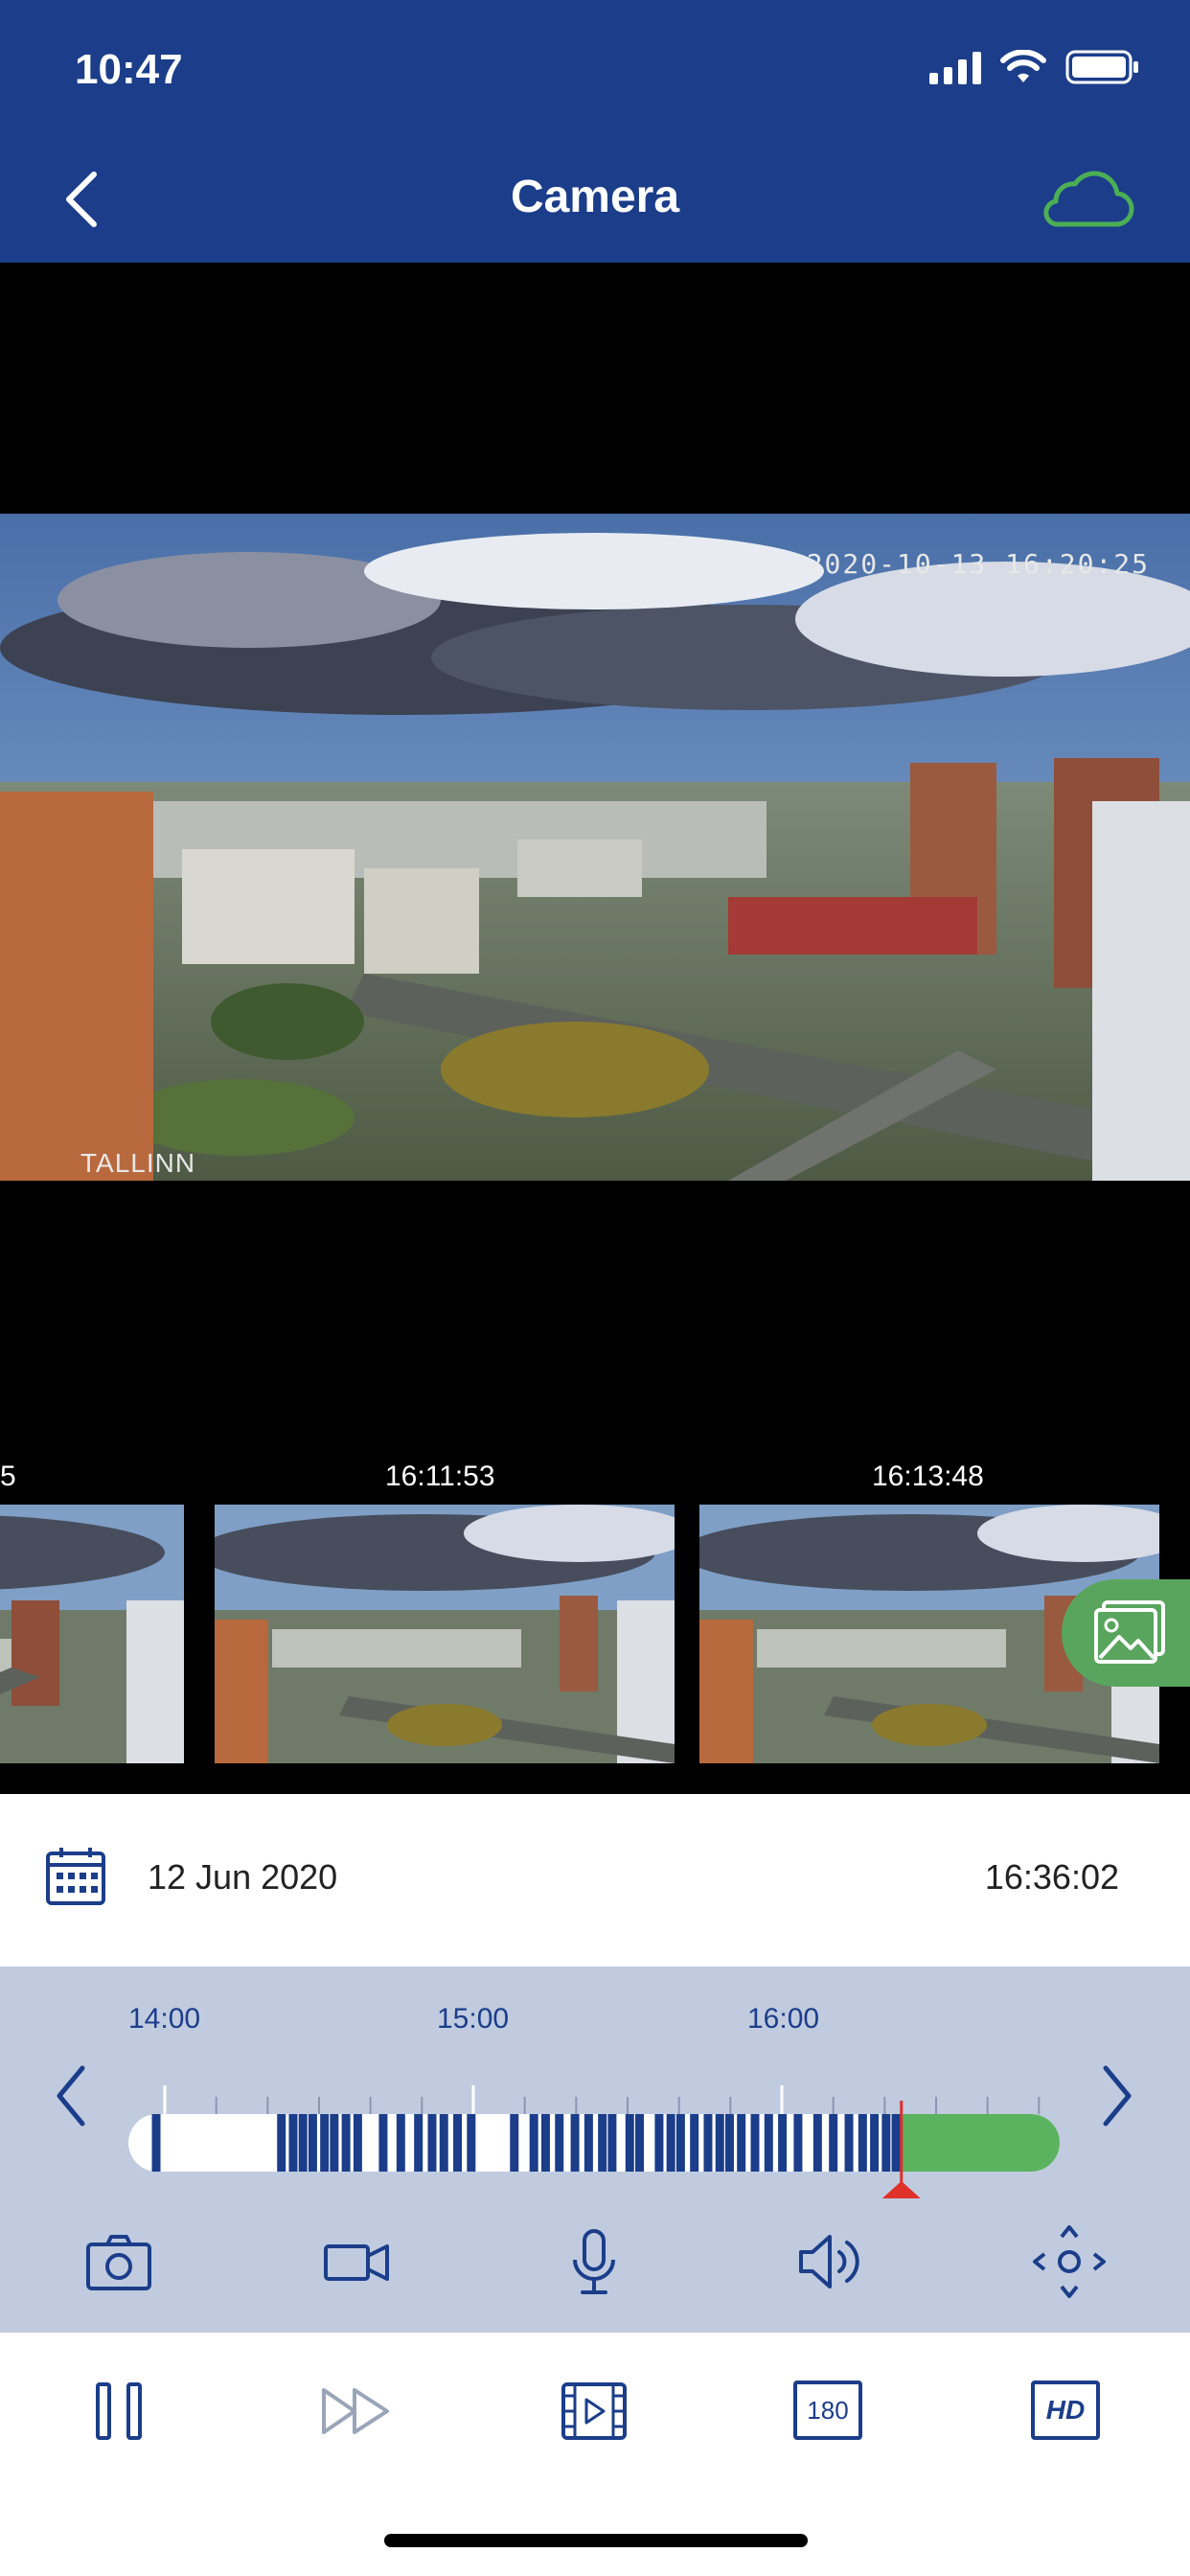 The width and height of the screenshot is (1190, 2576). What do you see at coordinates (76, 1875) in the screenshot?
I see `calendar-icon` at bounding box center [76, 1875].